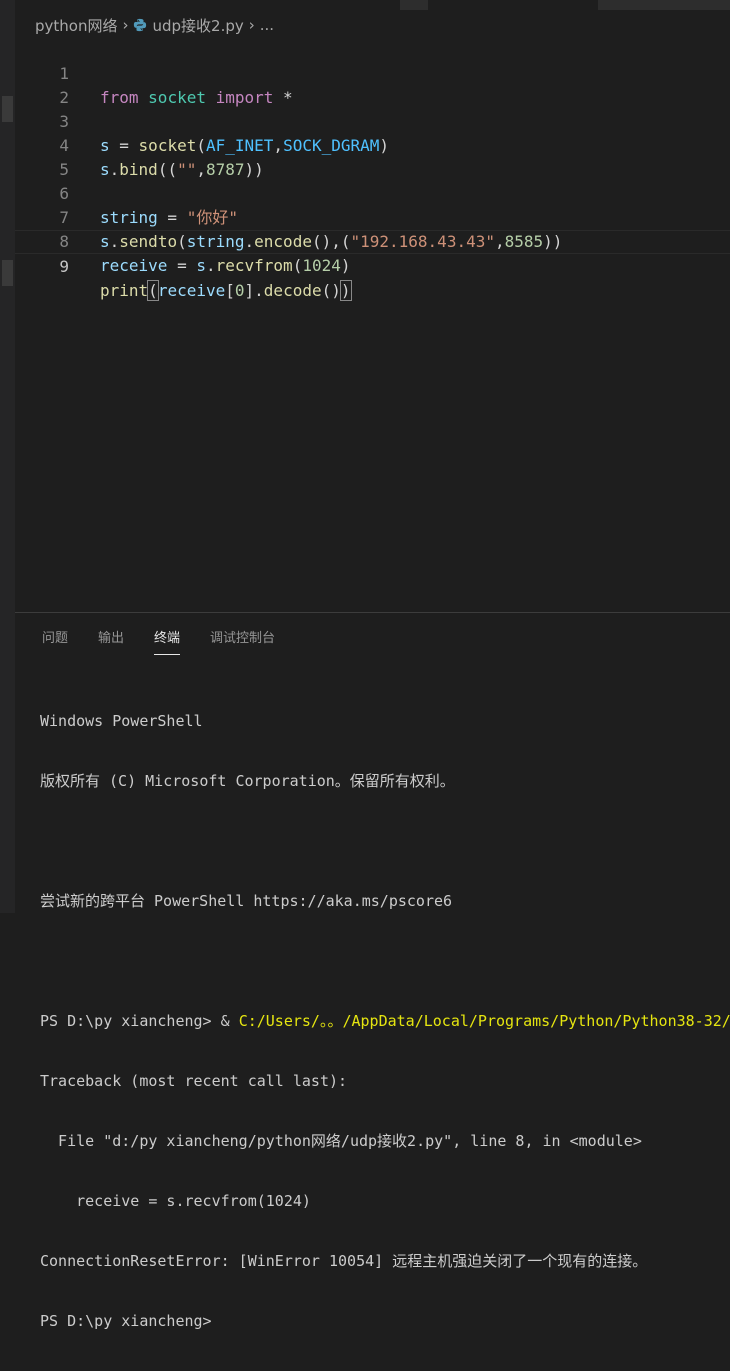  I want to click on code-line-current: 9 print(receive[0].decode()), so click(372, 265).